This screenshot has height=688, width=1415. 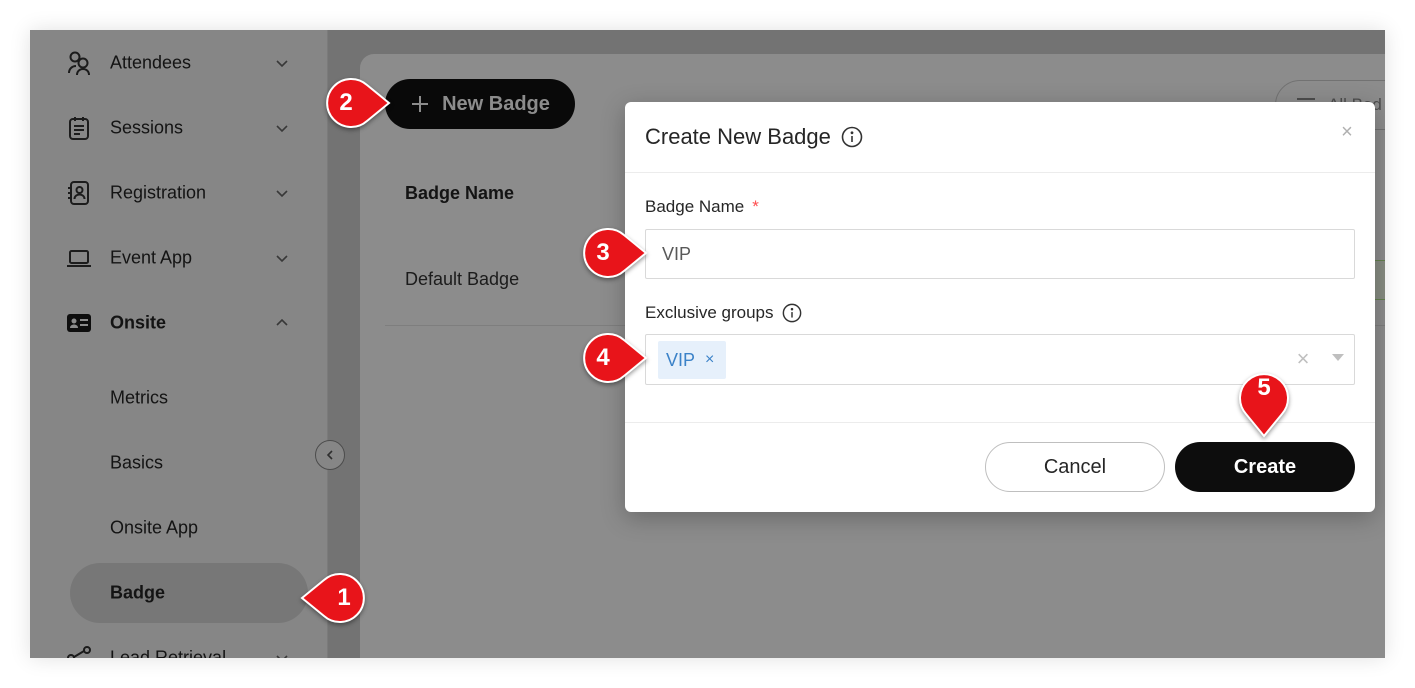 What do you see at coordinates (681, 359) in the screenshot?
I see `tag-label: VIP` at bounding box center [681, 359].